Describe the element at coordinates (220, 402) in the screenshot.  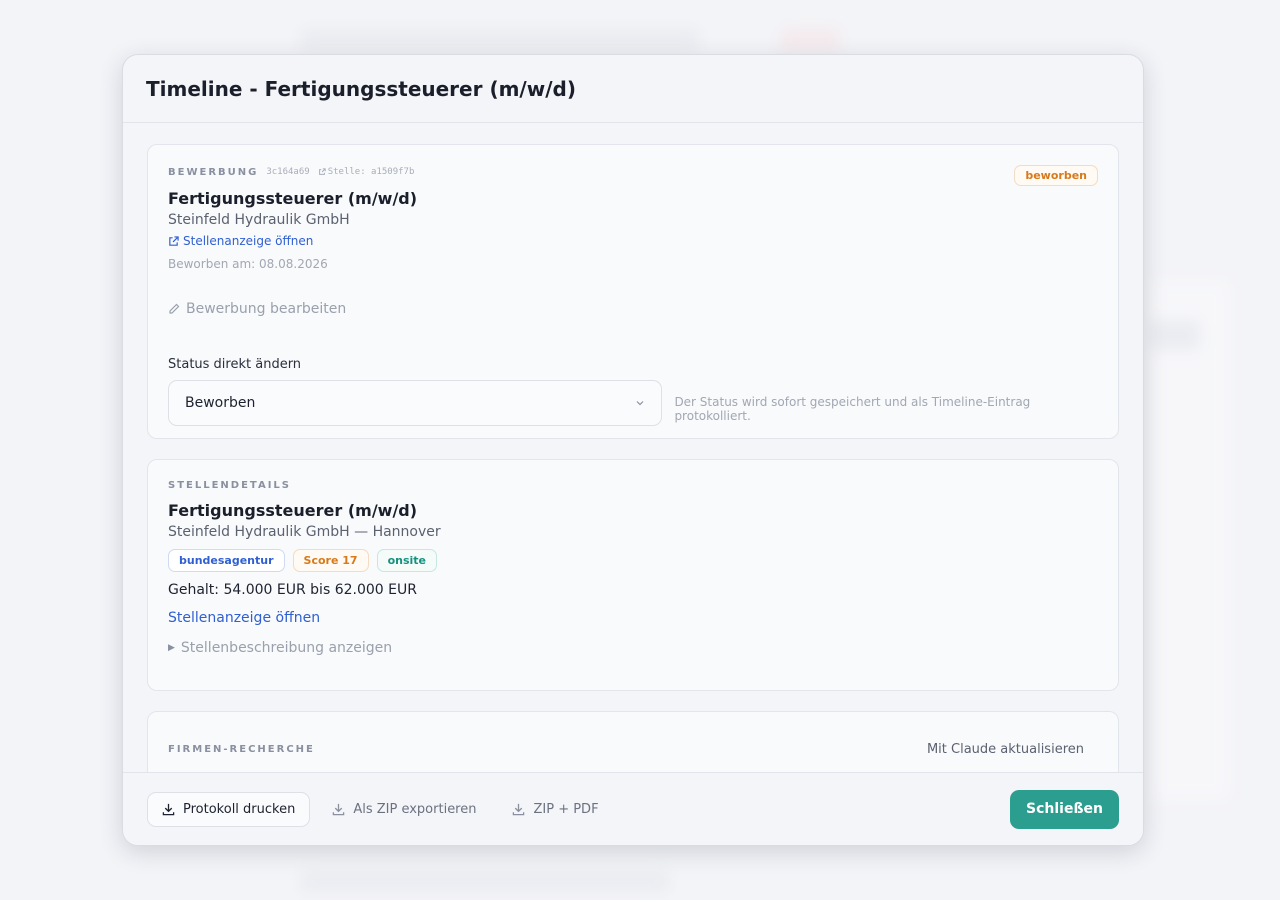
I see `status-select-value: Beworben` at that location.